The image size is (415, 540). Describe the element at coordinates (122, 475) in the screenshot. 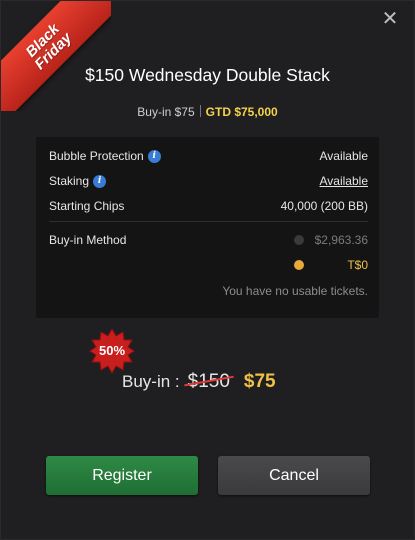

I see `register-button: Register` at that location.